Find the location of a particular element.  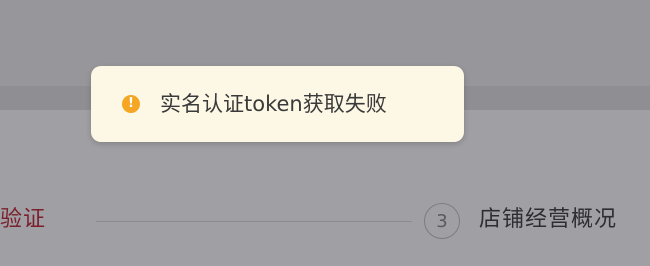

step-label-store-overview: 店铺经营概况 is located at coordinates (548, 219).